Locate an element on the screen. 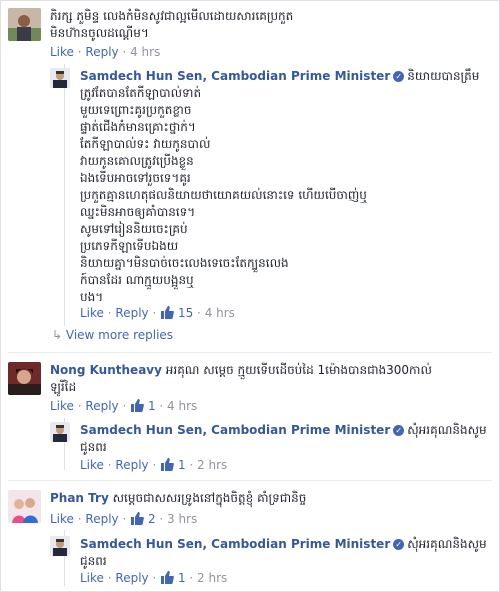  author-name: Nong Kuntheavy is located at coordinates (106, 370).